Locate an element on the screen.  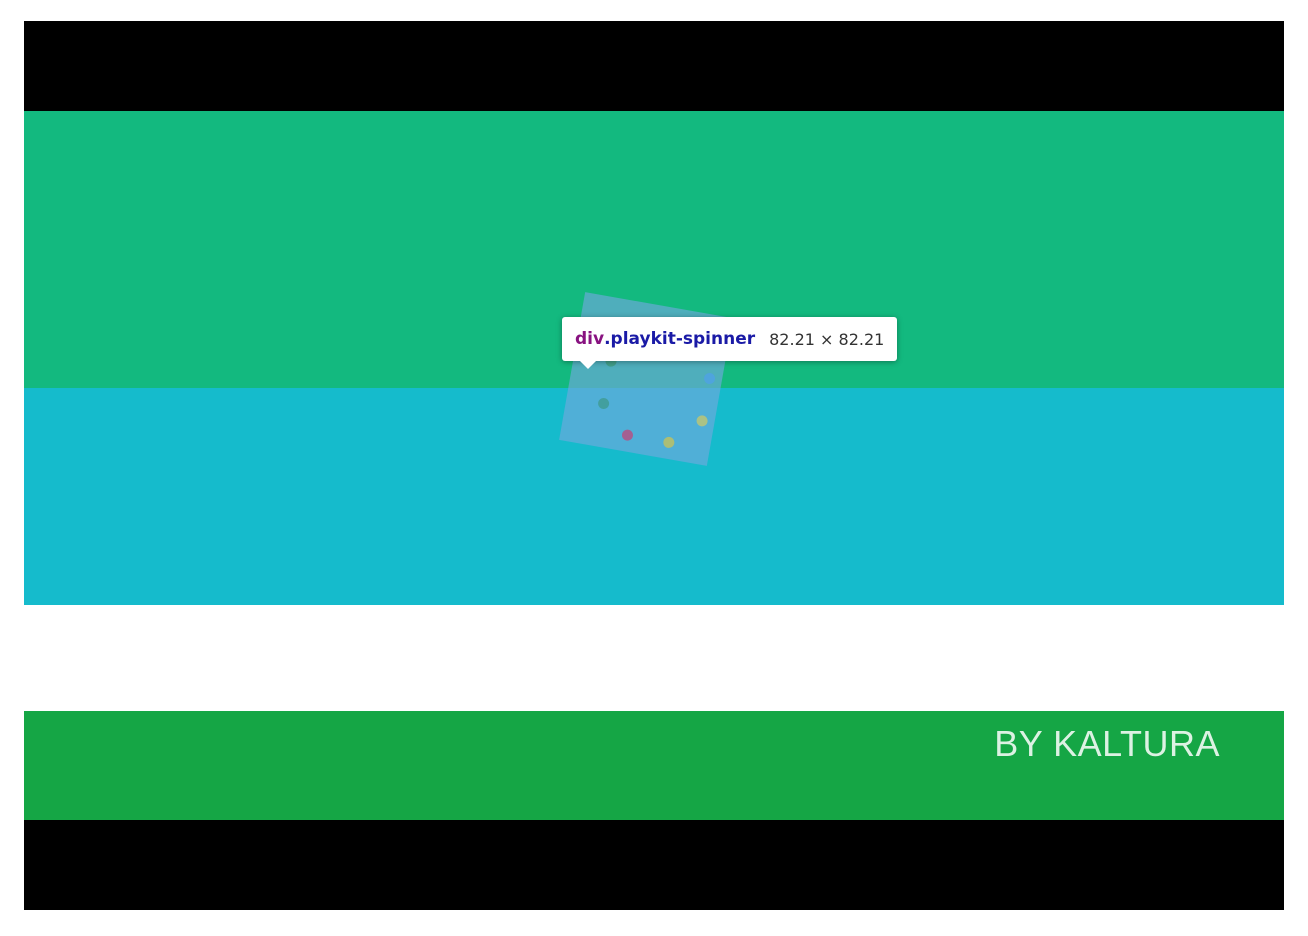
tooltip-dimensions: 82.21 × 82.21 is located at coordinates (827, 339).